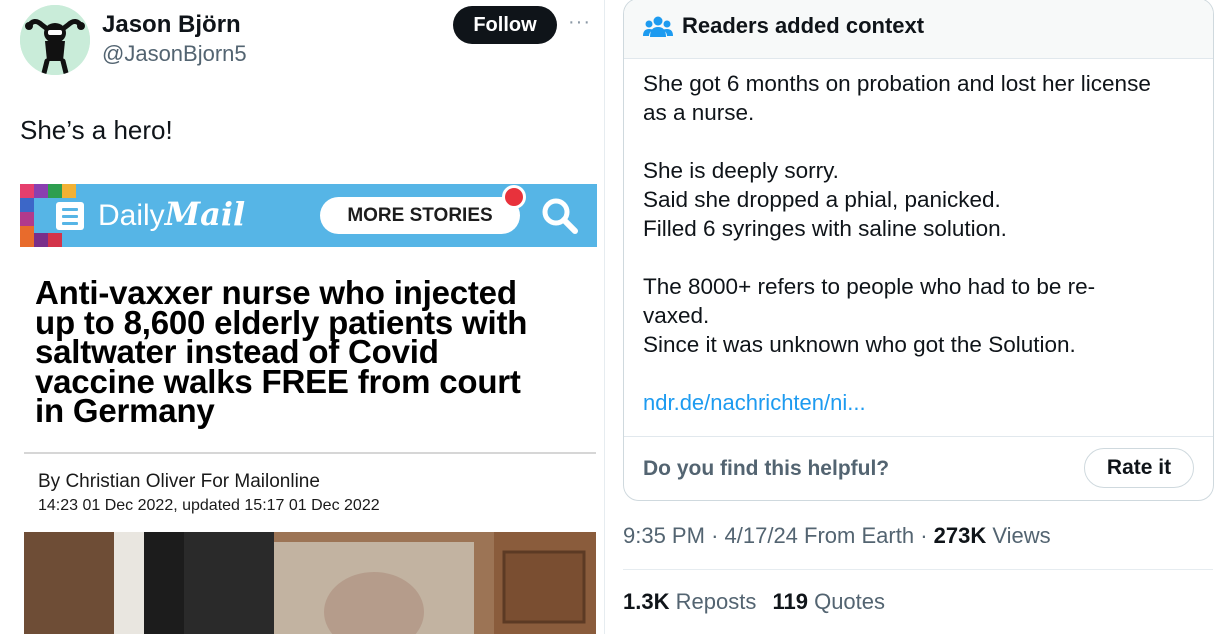 The image size is (1224, 634). What do you see at coordinates (579, 22) in the screenshot?
I see `more-options-icon: ···` at bounding box center [579, 22].